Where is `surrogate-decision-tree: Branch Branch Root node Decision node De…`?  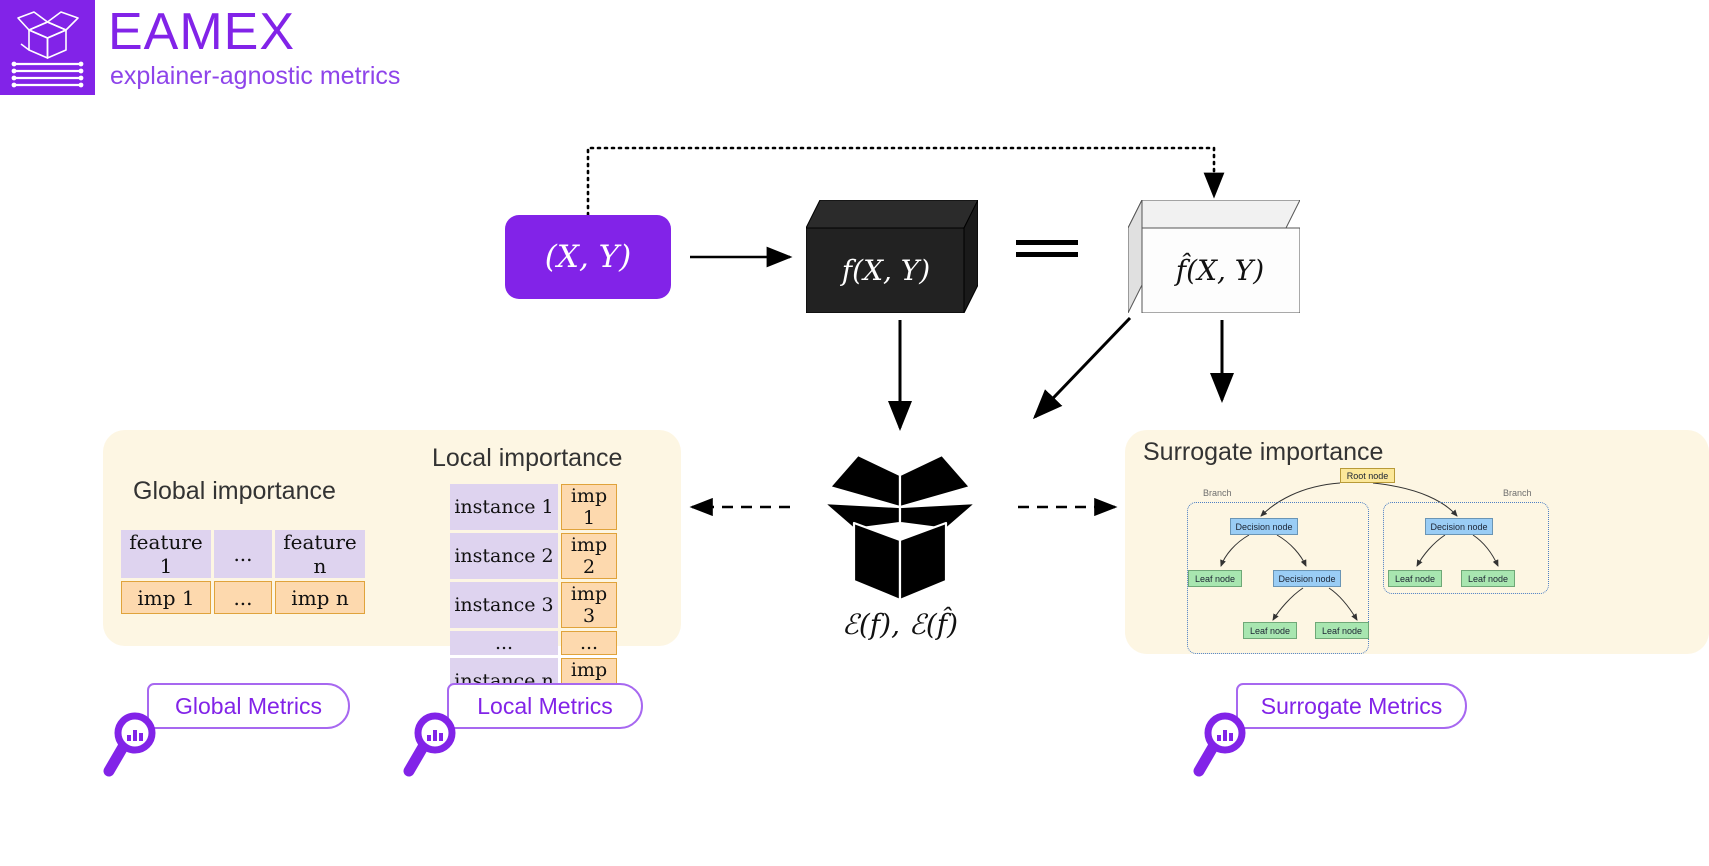
surrogate-decision-tree: Branch Branch Root node Decision node De… is located at coordinates (1417, 542).